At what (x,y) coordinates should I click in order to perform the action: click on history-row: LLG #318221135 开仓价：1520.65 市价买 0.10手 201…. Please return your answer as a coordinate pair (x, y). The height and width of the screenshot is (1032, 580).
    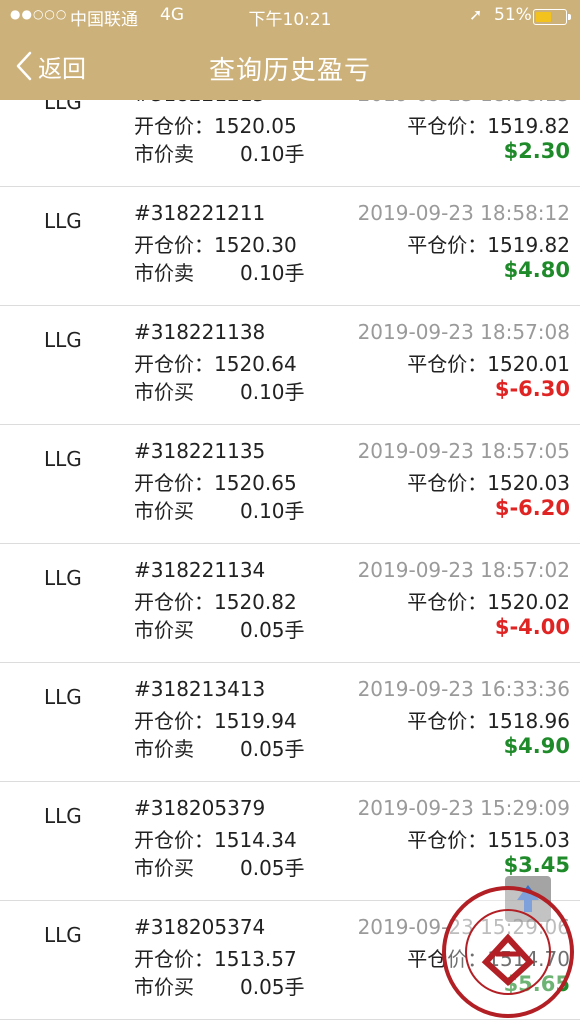
    Looking at the image, I should click on (290, 484).